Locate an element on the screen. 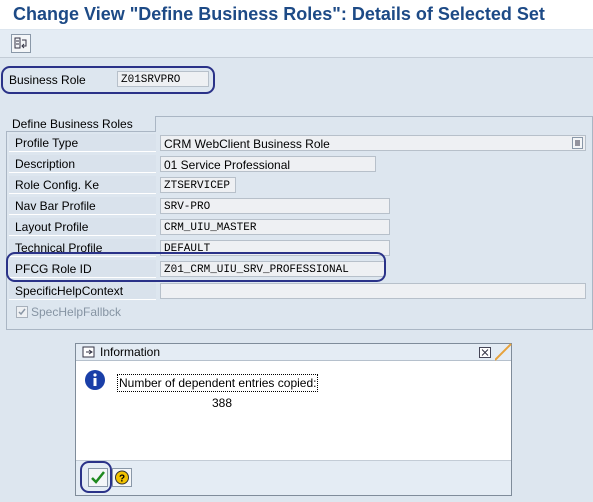  checkmark-small-icon is located at coordinates (22, 312).